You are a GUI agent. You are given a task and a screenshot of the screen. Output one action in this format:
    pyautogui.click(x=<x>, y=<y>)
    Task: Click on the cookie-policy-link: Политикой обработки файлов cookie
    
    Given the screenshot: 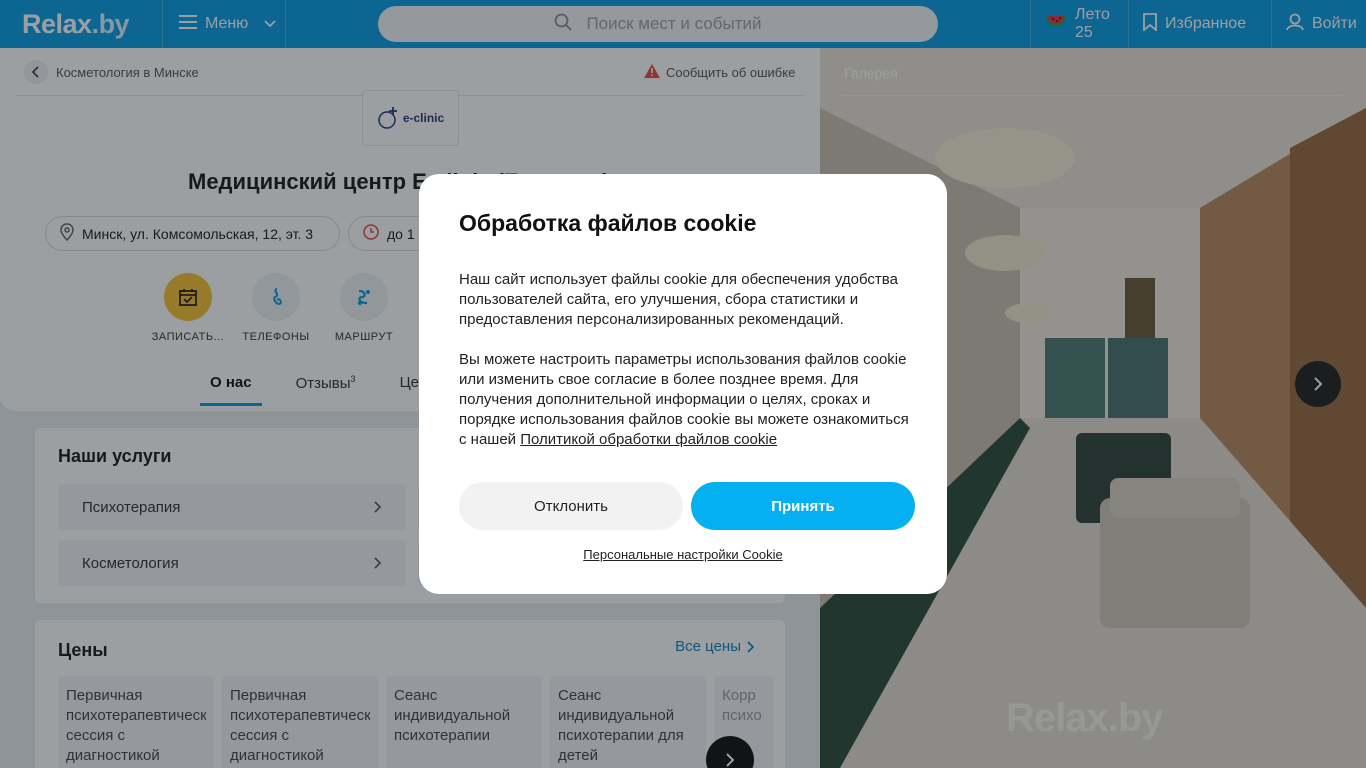 What is the action you would take?
    pyautogui.click(x=648, y=439)
    